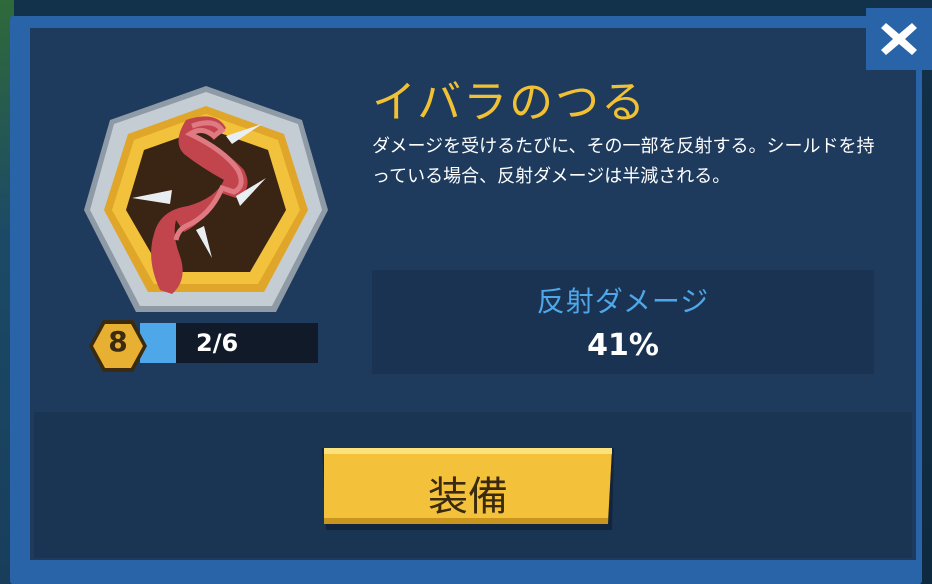  Describe the element at coordinates (623, 322) in the screenshot. I see `stat-box: 反射ダメージ 41%` at that location.